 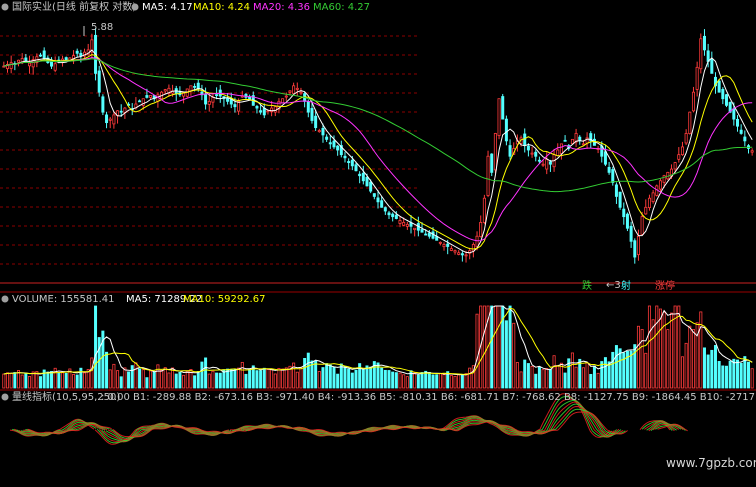 What do you see at coordinates (74, 6) in the screenshot?
I see `stock-title: 国际实业(日线 前复权 对数)` at bounding box center [74, 6].